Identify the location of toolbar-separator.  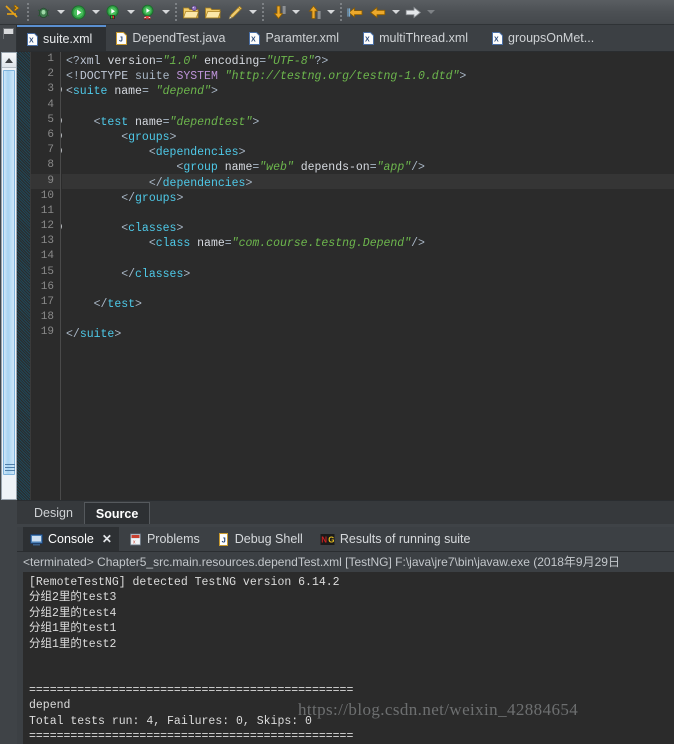
(28, 12).